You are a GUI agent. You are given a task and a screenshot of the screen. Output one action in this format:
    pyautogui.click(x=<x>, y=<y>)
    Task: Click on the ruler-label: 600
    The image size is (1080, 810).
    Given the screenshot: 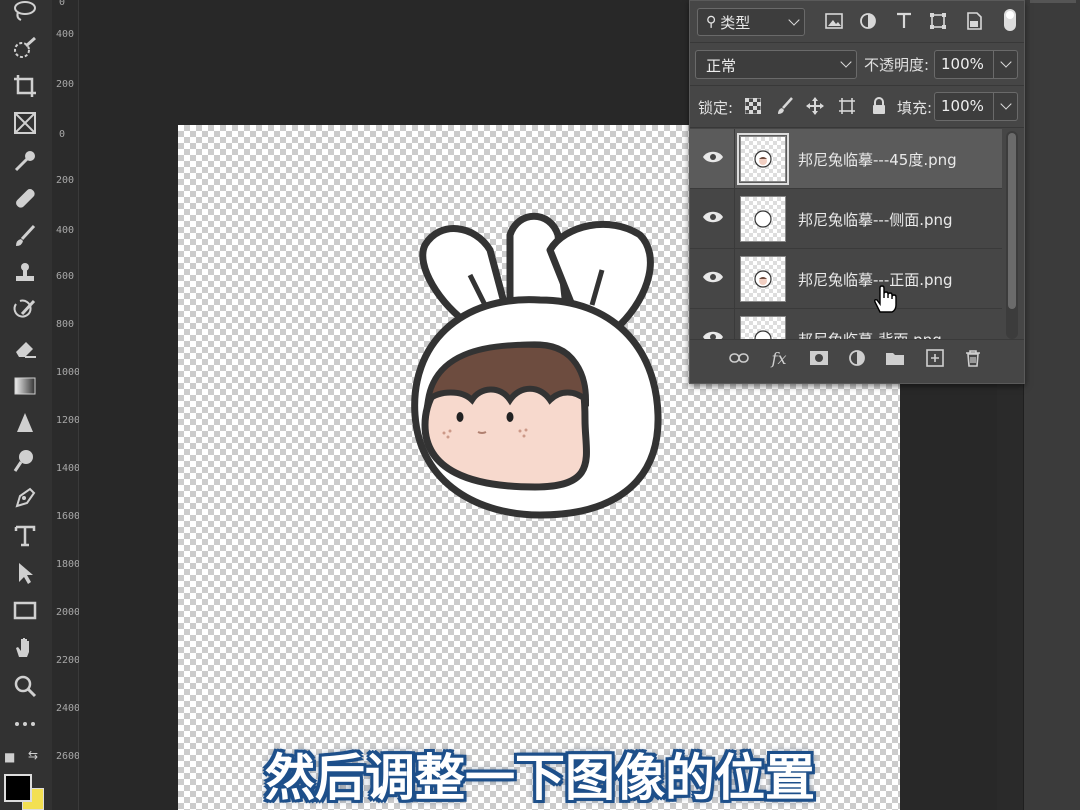 What is the action you would take?
    pyautogui.click(x=65, y=276)
    